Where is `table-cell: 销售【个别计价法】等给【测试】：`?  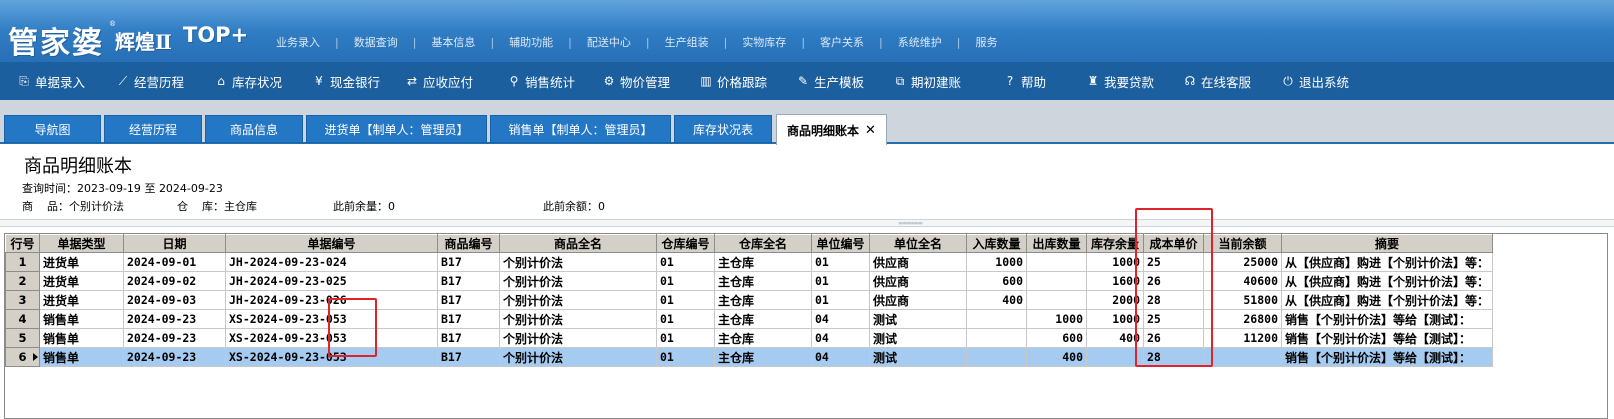 table-cell: 销售【个别计价法】等给【测试】： is located at coordinates (1387, 319).